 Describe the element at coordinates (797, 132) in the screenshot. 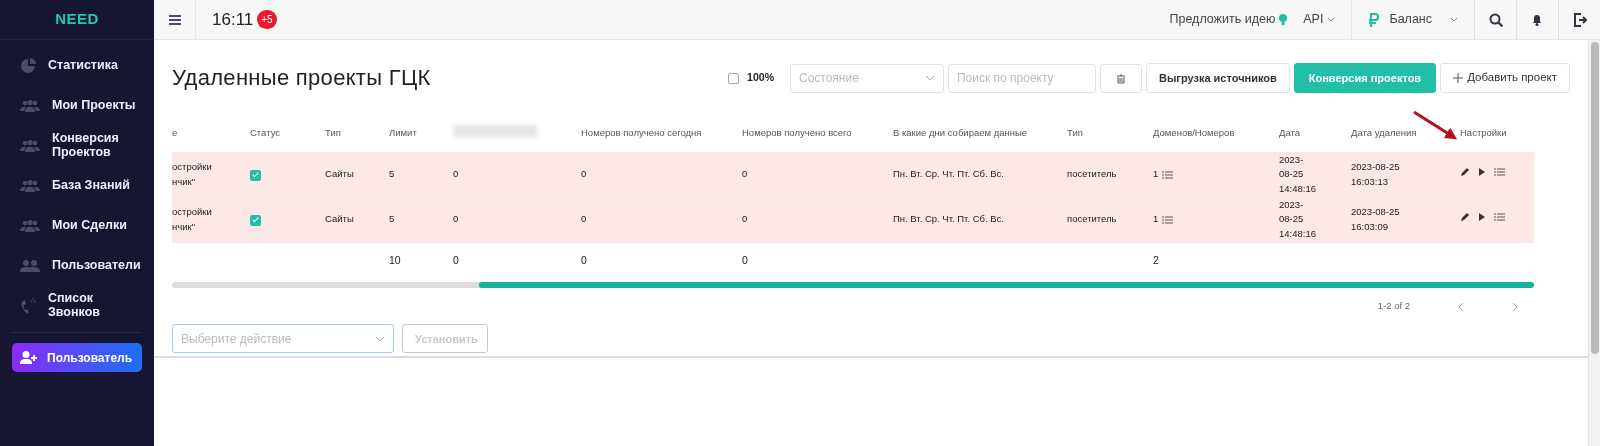

I see `column-header: Номеров получено всего` at that location.